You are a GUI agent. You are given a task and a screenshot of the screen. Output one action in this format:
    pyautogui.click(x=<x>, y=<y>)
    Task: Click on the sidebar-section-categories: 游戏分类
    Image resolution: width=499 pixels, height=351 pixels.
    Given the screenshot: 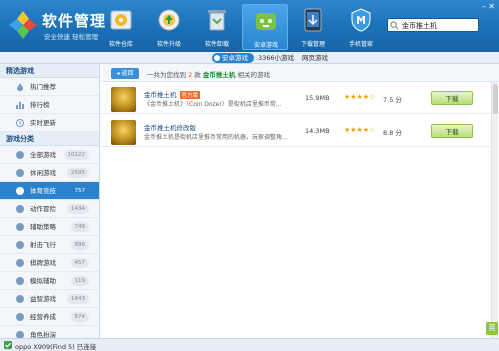 What is the action you would take?
    pyautogui.click(x=49, y=139)
    